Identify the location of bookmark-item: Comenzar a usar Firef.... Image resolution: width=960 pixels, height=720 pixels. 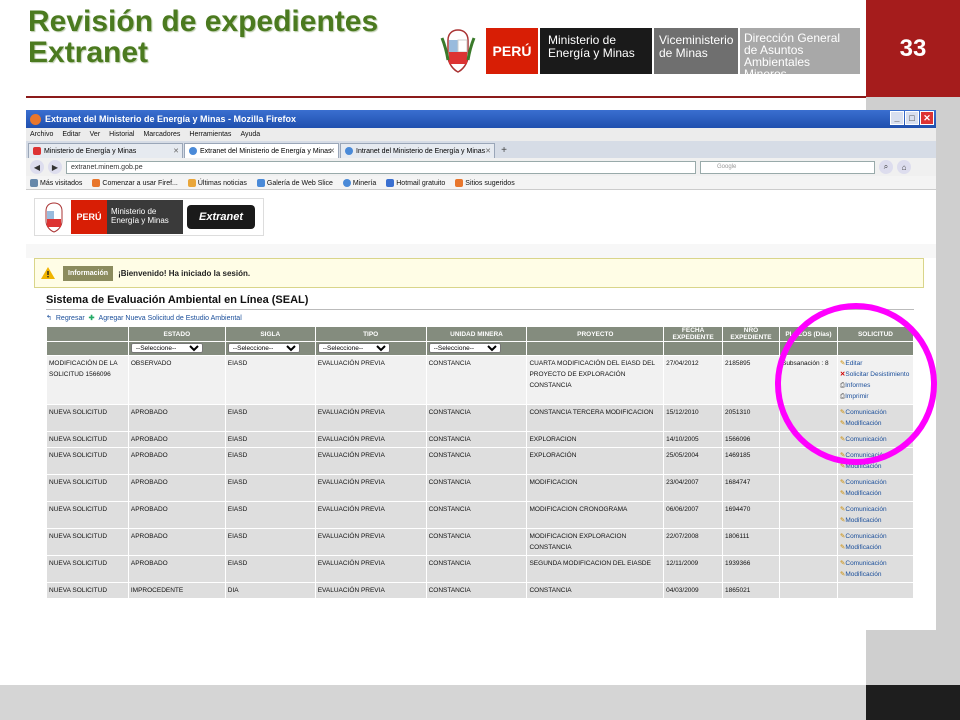
(135, 182).